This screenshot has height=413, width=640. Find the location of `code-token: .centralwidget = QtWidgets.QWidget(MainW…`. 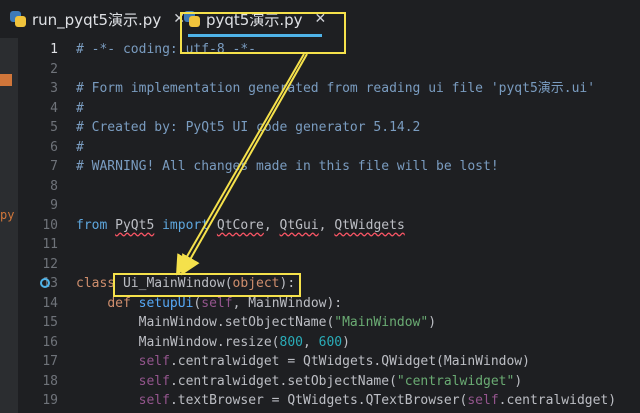

code-token: .centralwidget = QtWidgets.QWidget(MainW… is located at coordinates (349, 361).